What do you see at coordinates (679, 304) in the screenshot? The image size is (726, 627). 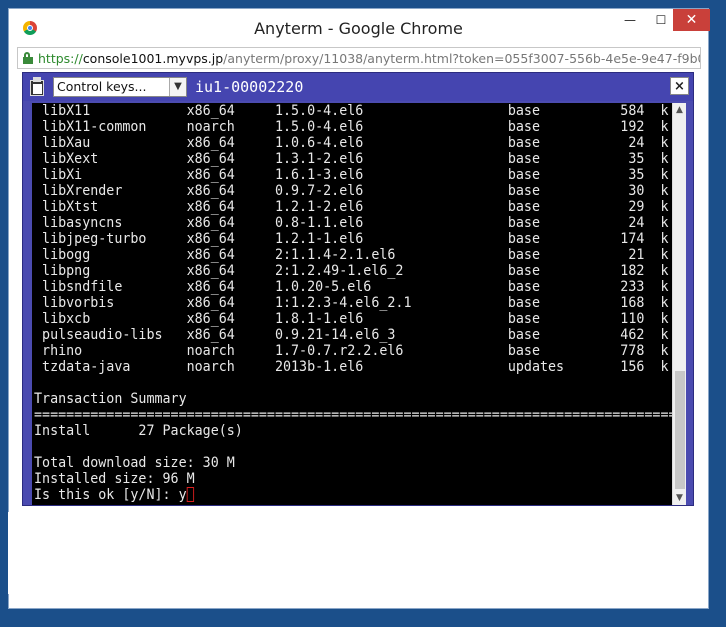 I see `terminal-scrollbar: ▲ ▼` at bounding box center [679, 304].